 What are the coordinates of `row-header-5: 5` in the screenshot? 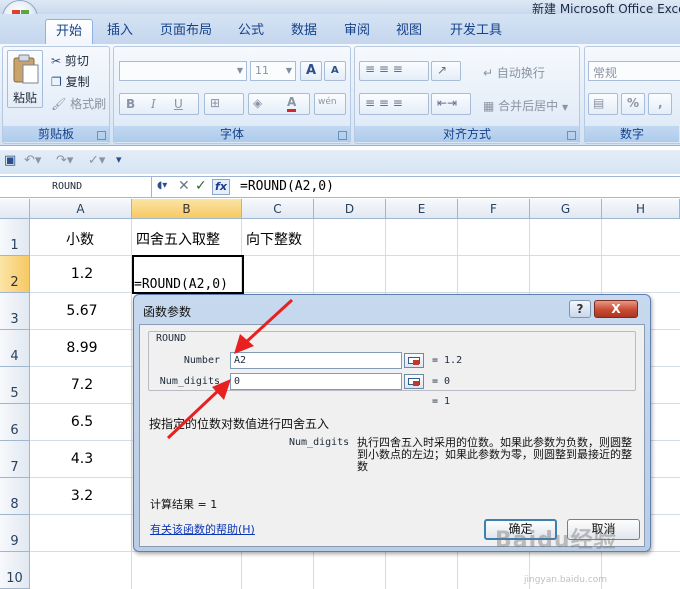 It's located at (15, 385).